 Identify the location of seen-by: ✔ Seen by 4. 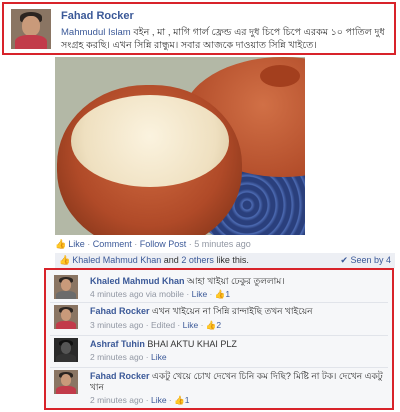
(365, 260).